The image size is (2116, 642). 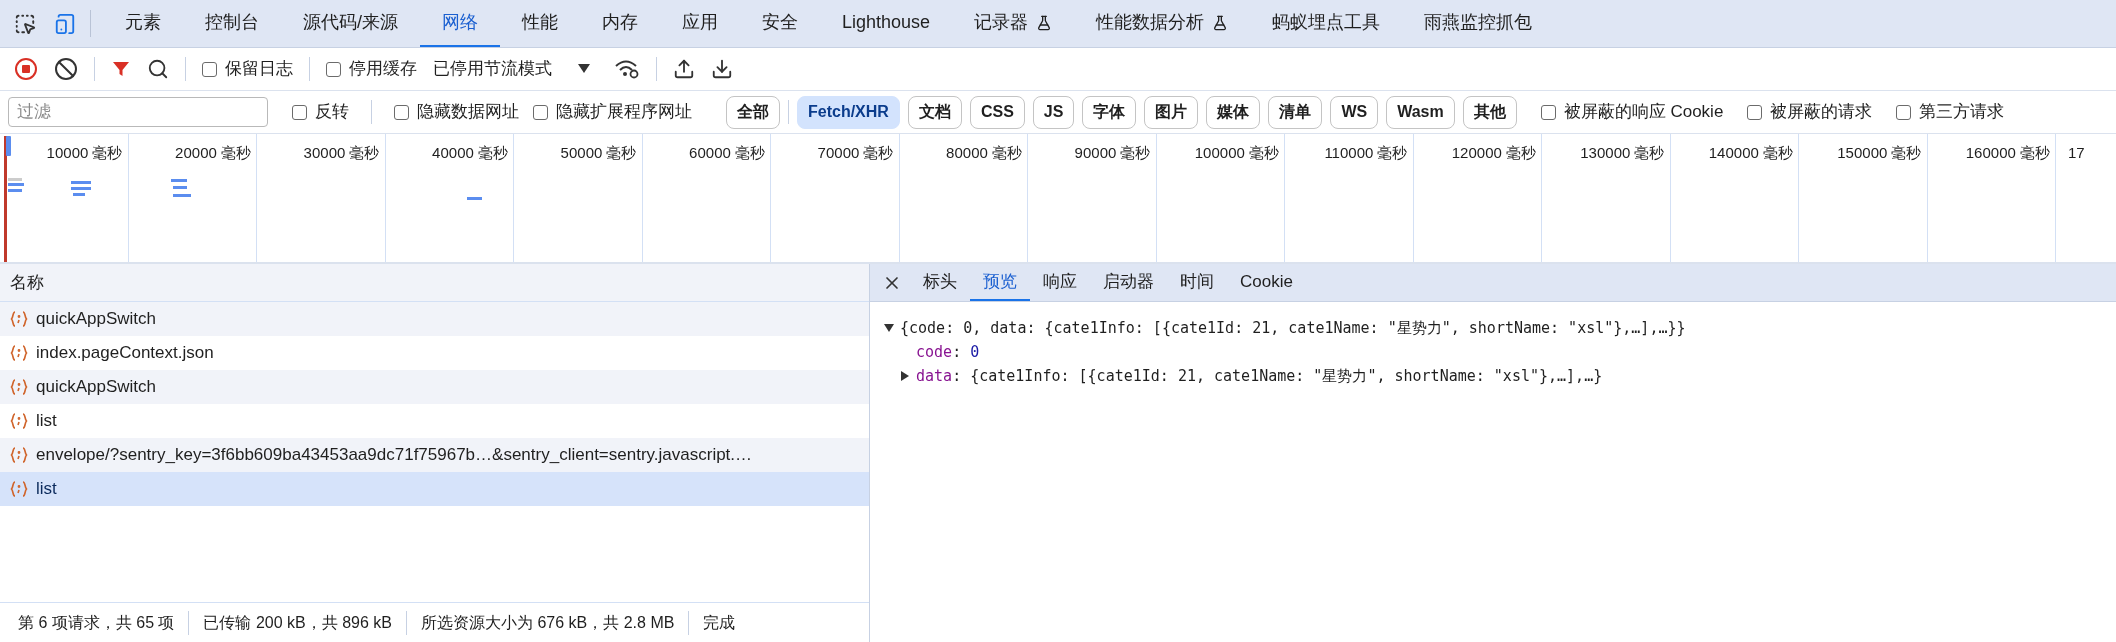 I want to click on details-tab: Cookie, so click(x=1266, y=282).